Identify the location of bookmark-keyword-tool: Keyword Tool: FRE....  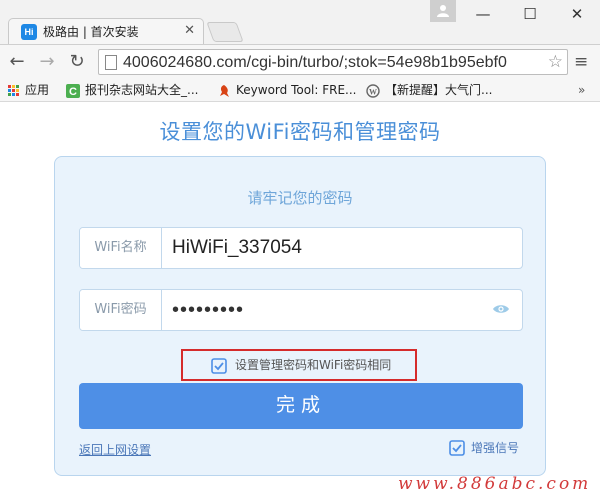
(287, 90).